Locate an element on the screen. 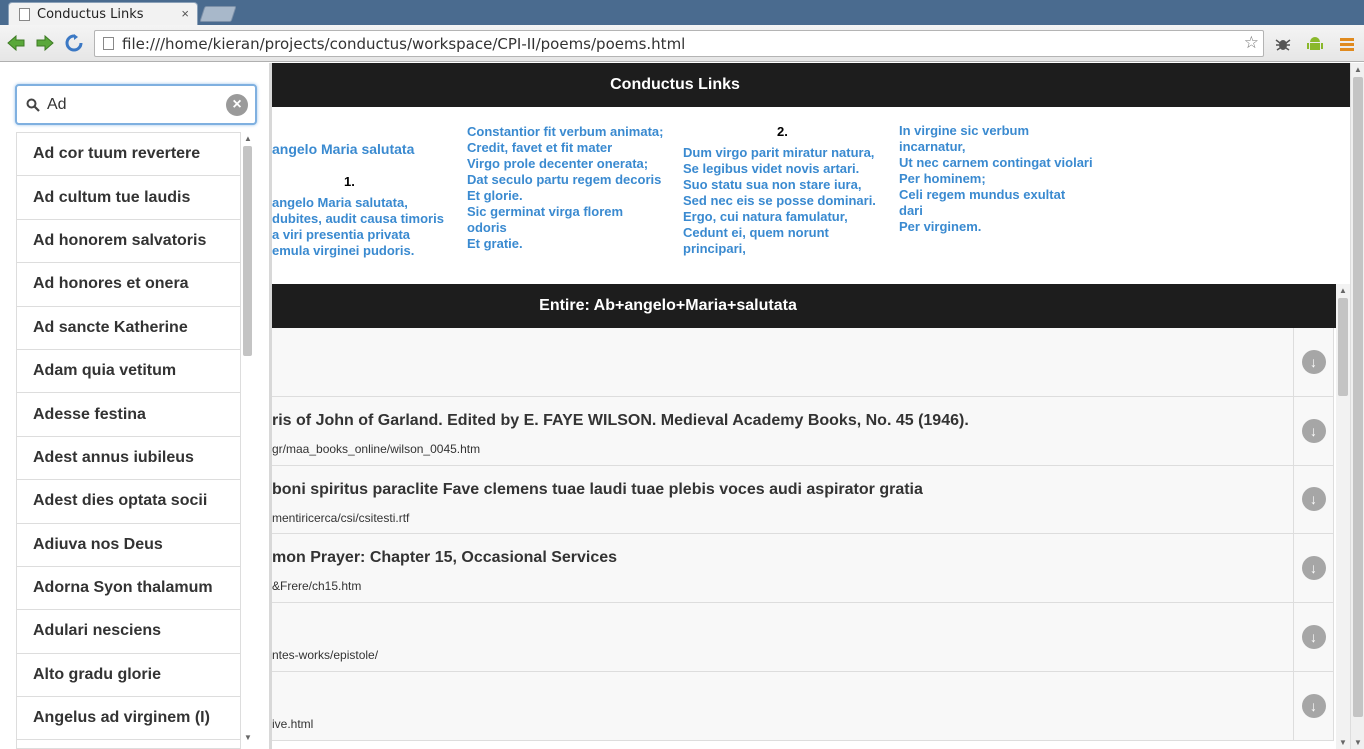 This screenshot has width=1364, height=749. list-item: Adam quia vetitum is located at coordinates (128, 372).